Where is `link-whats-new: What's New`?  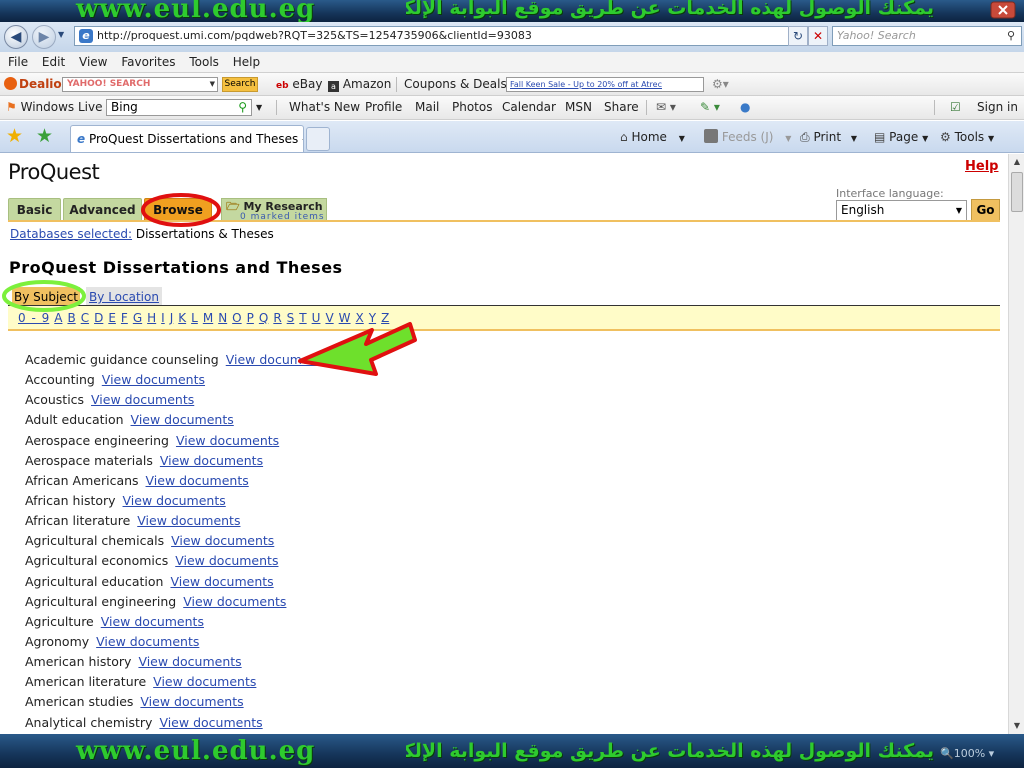
link-whats-new: What's New is located at coordinates (324, 107).